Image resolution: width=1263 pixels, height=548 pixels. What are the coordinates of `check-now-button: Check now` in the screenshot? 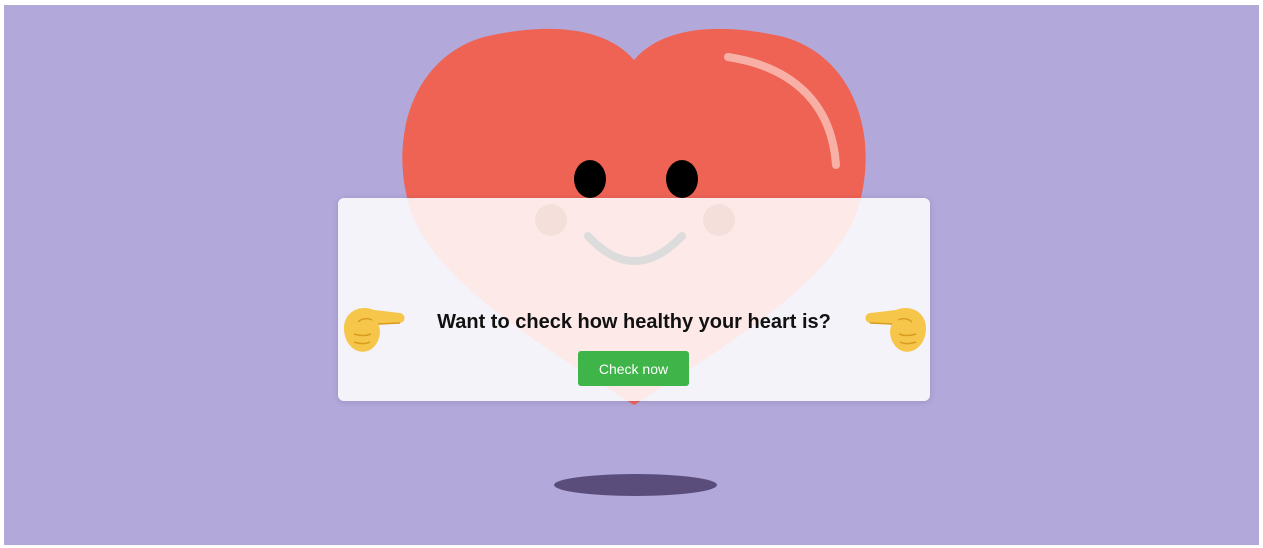 It's located at (633, 368).